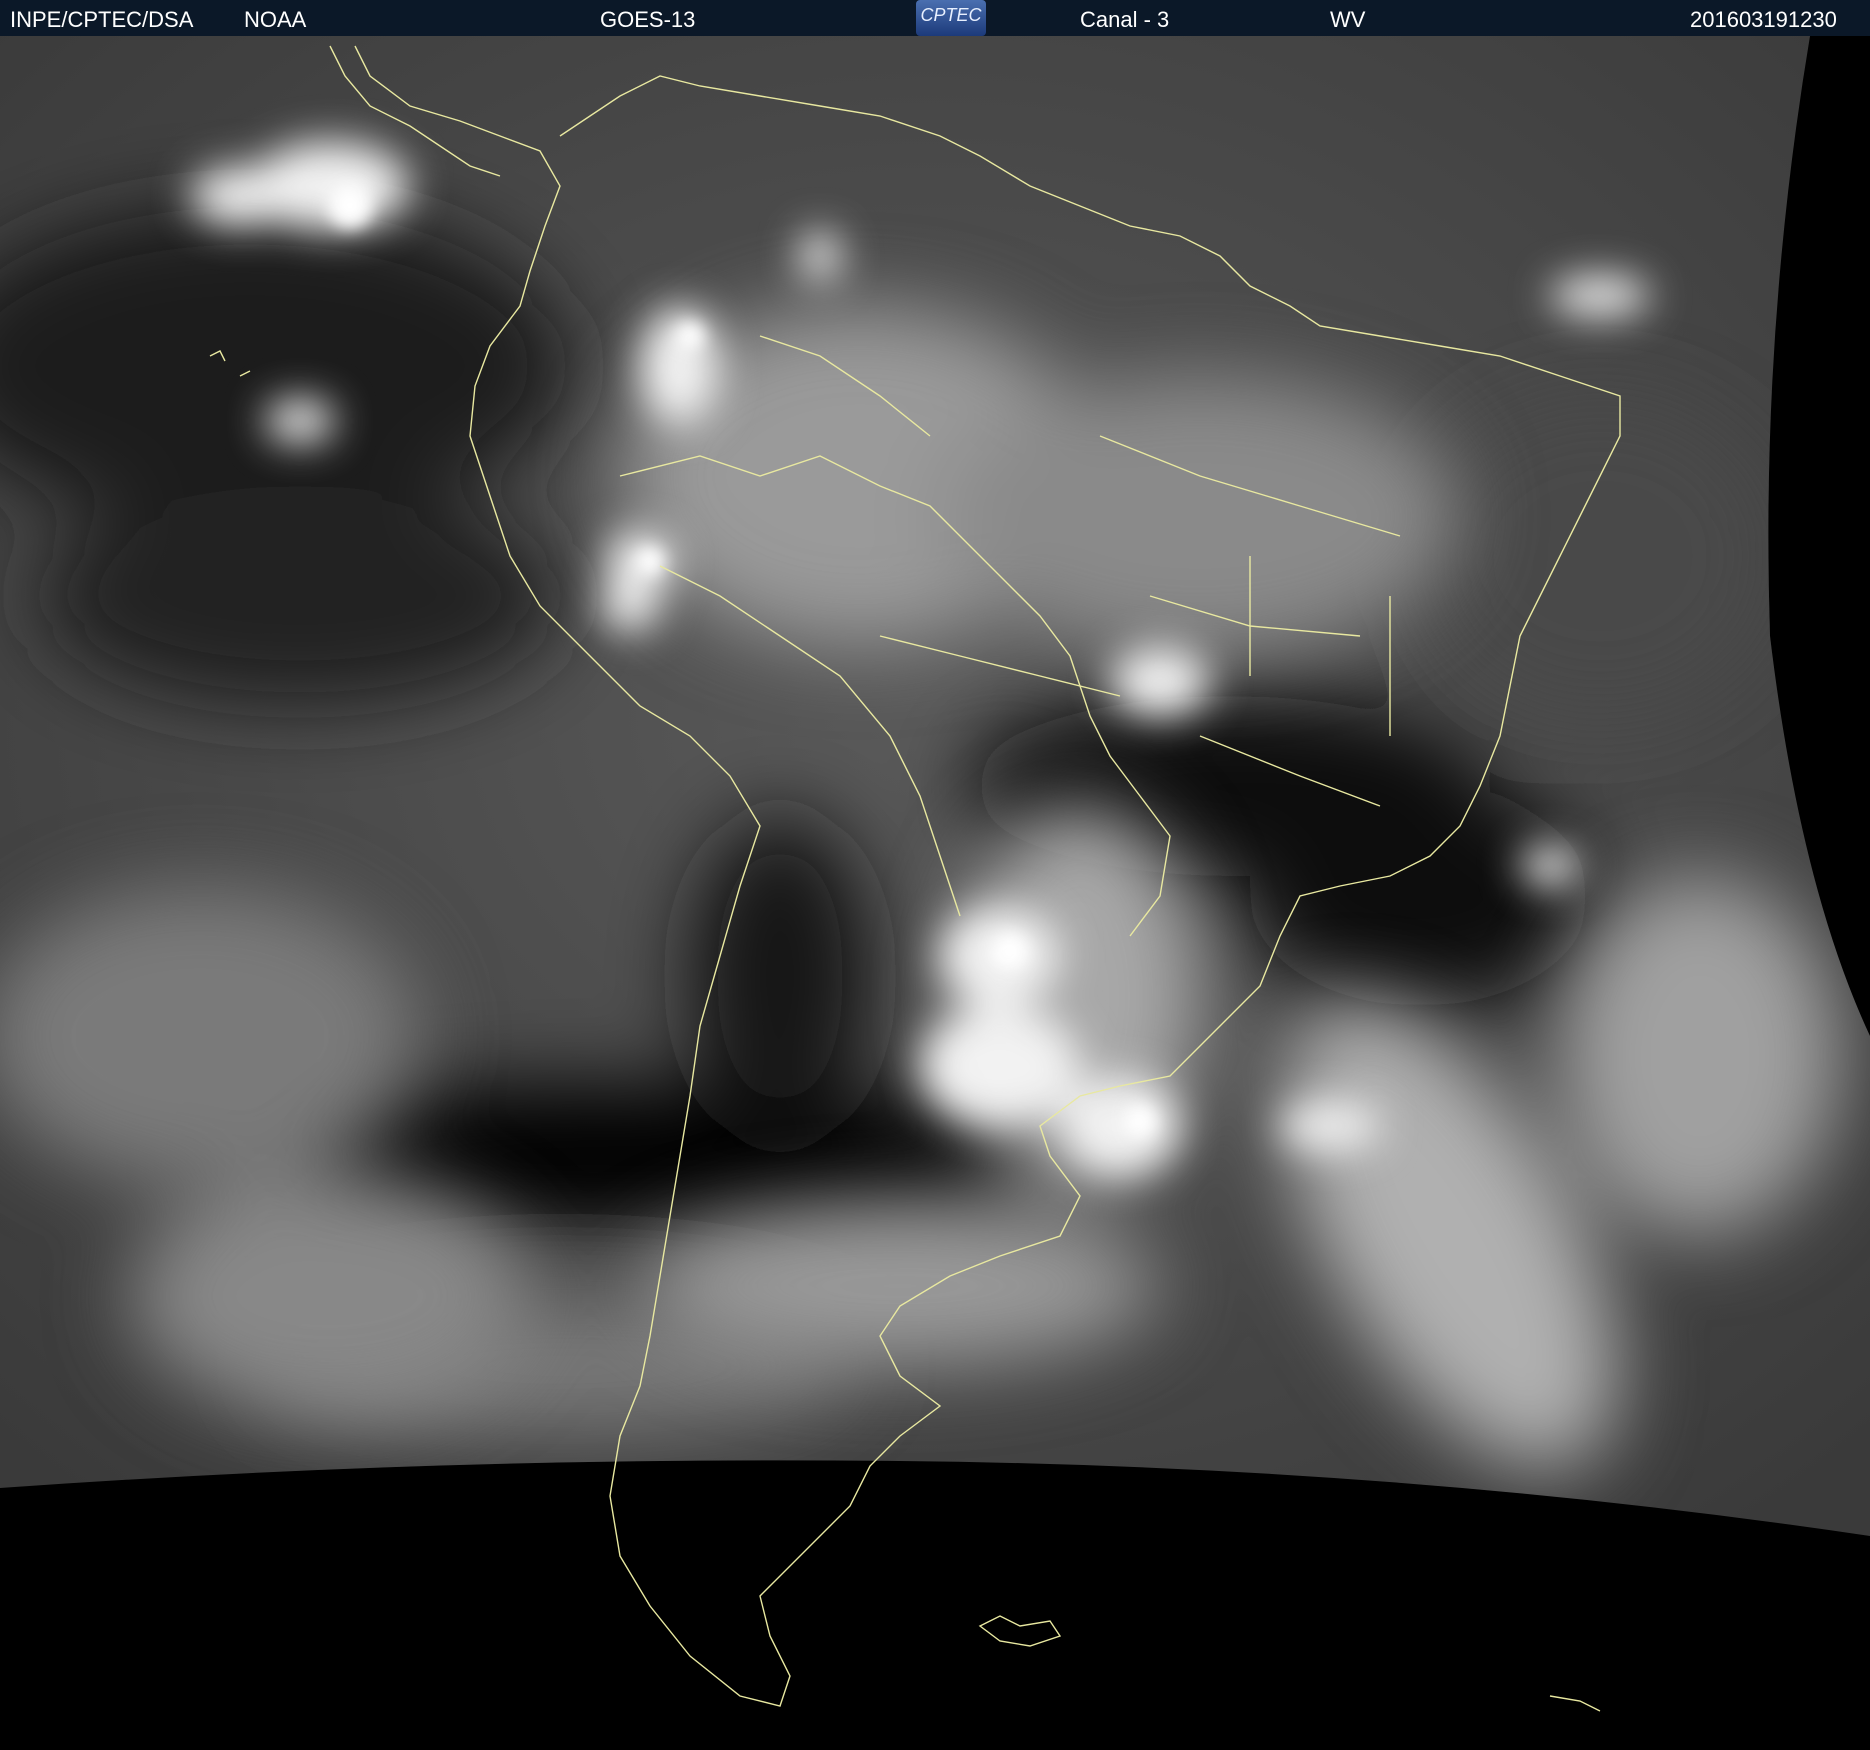 The height and width of the screenshot is (1750, 1870). I want to click on cptec-logo: CPTEC, so click(951, 18).